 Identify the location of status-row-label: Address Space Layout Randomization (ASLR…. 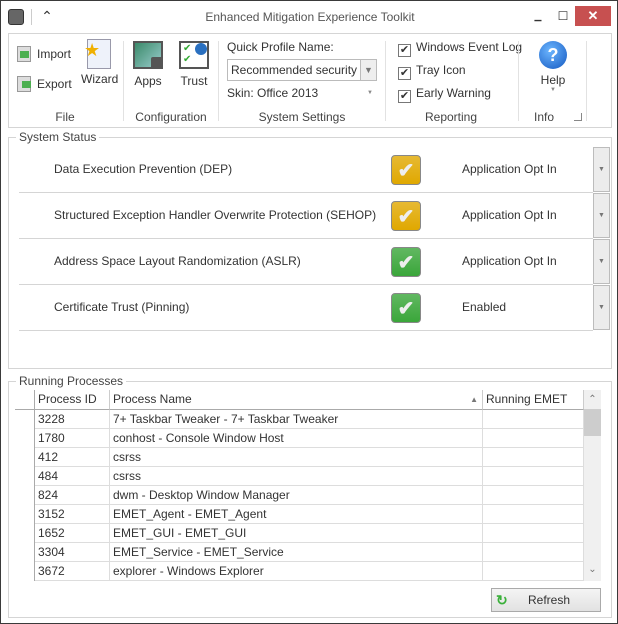
(177, 261).